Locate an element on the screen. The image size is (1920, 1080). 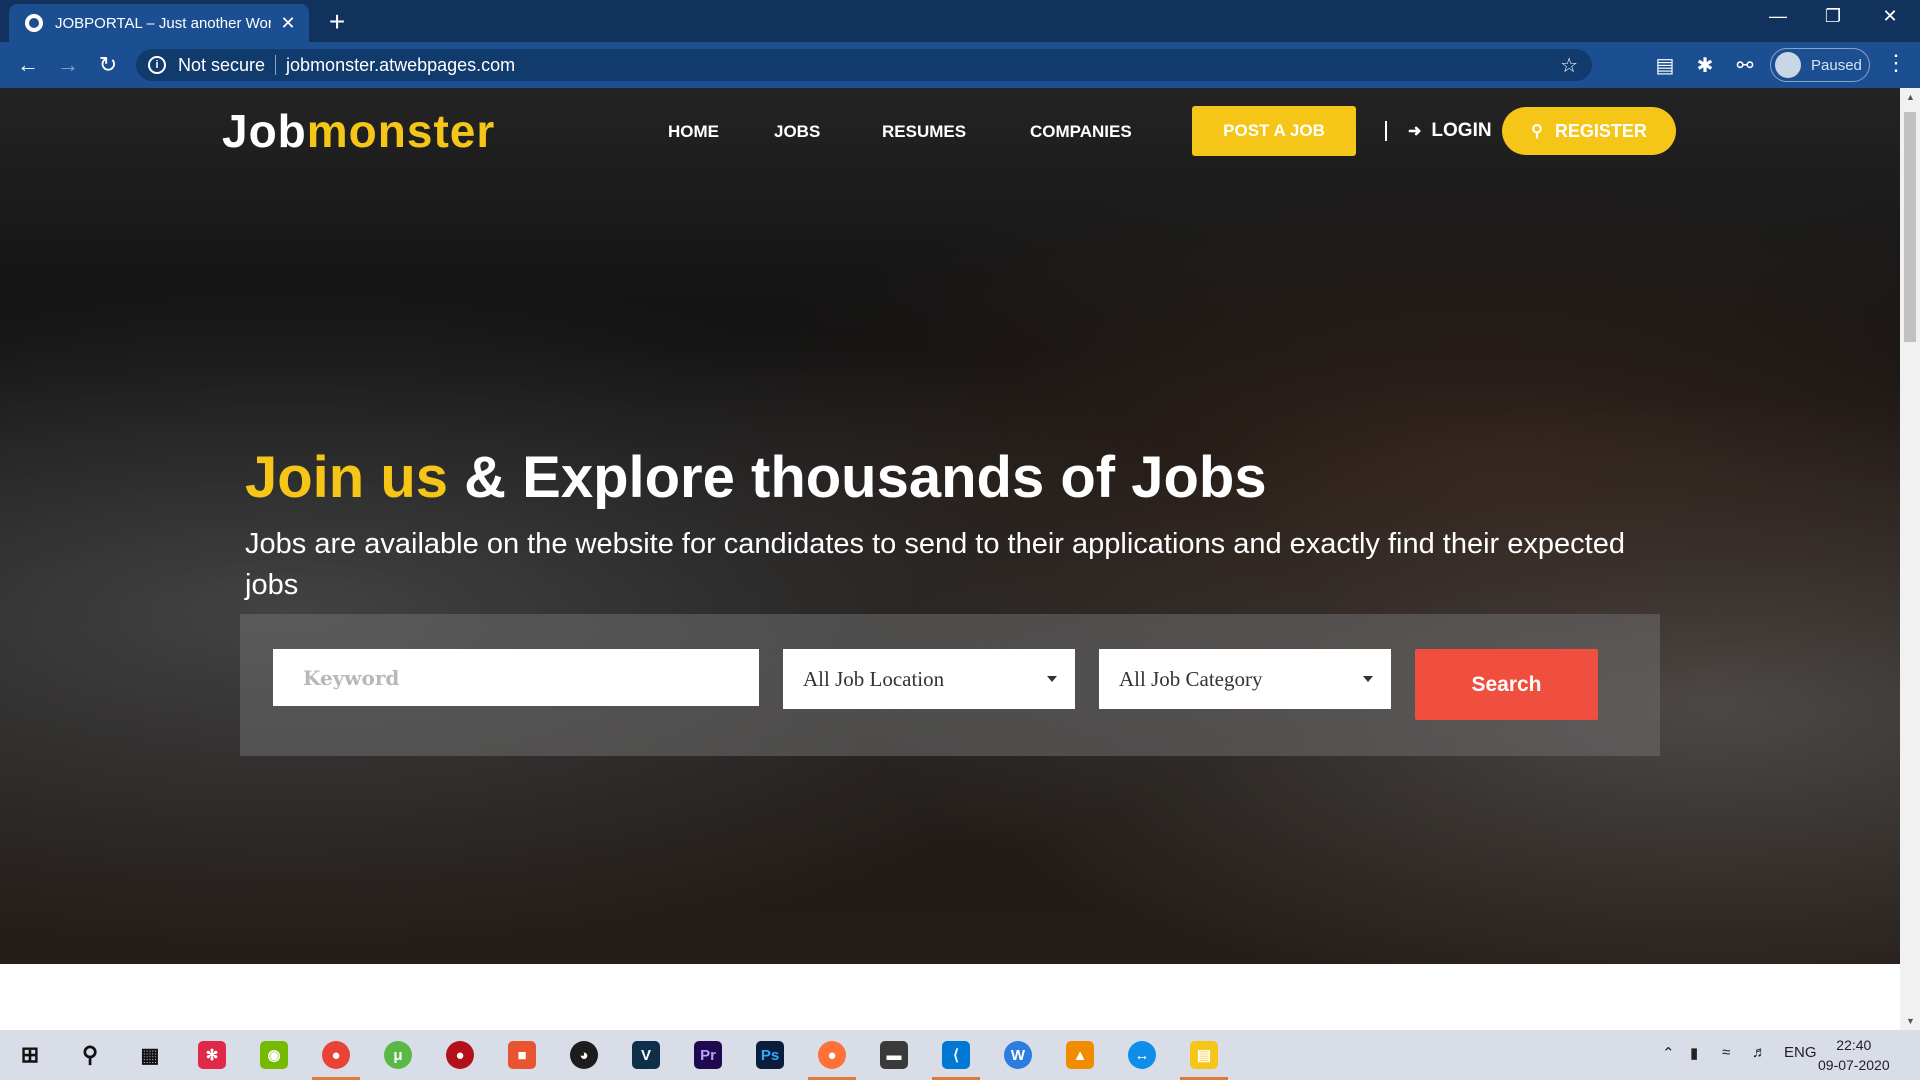
headline-rest: & Explore thousands of Jobs is located at coordinates (857, 477).